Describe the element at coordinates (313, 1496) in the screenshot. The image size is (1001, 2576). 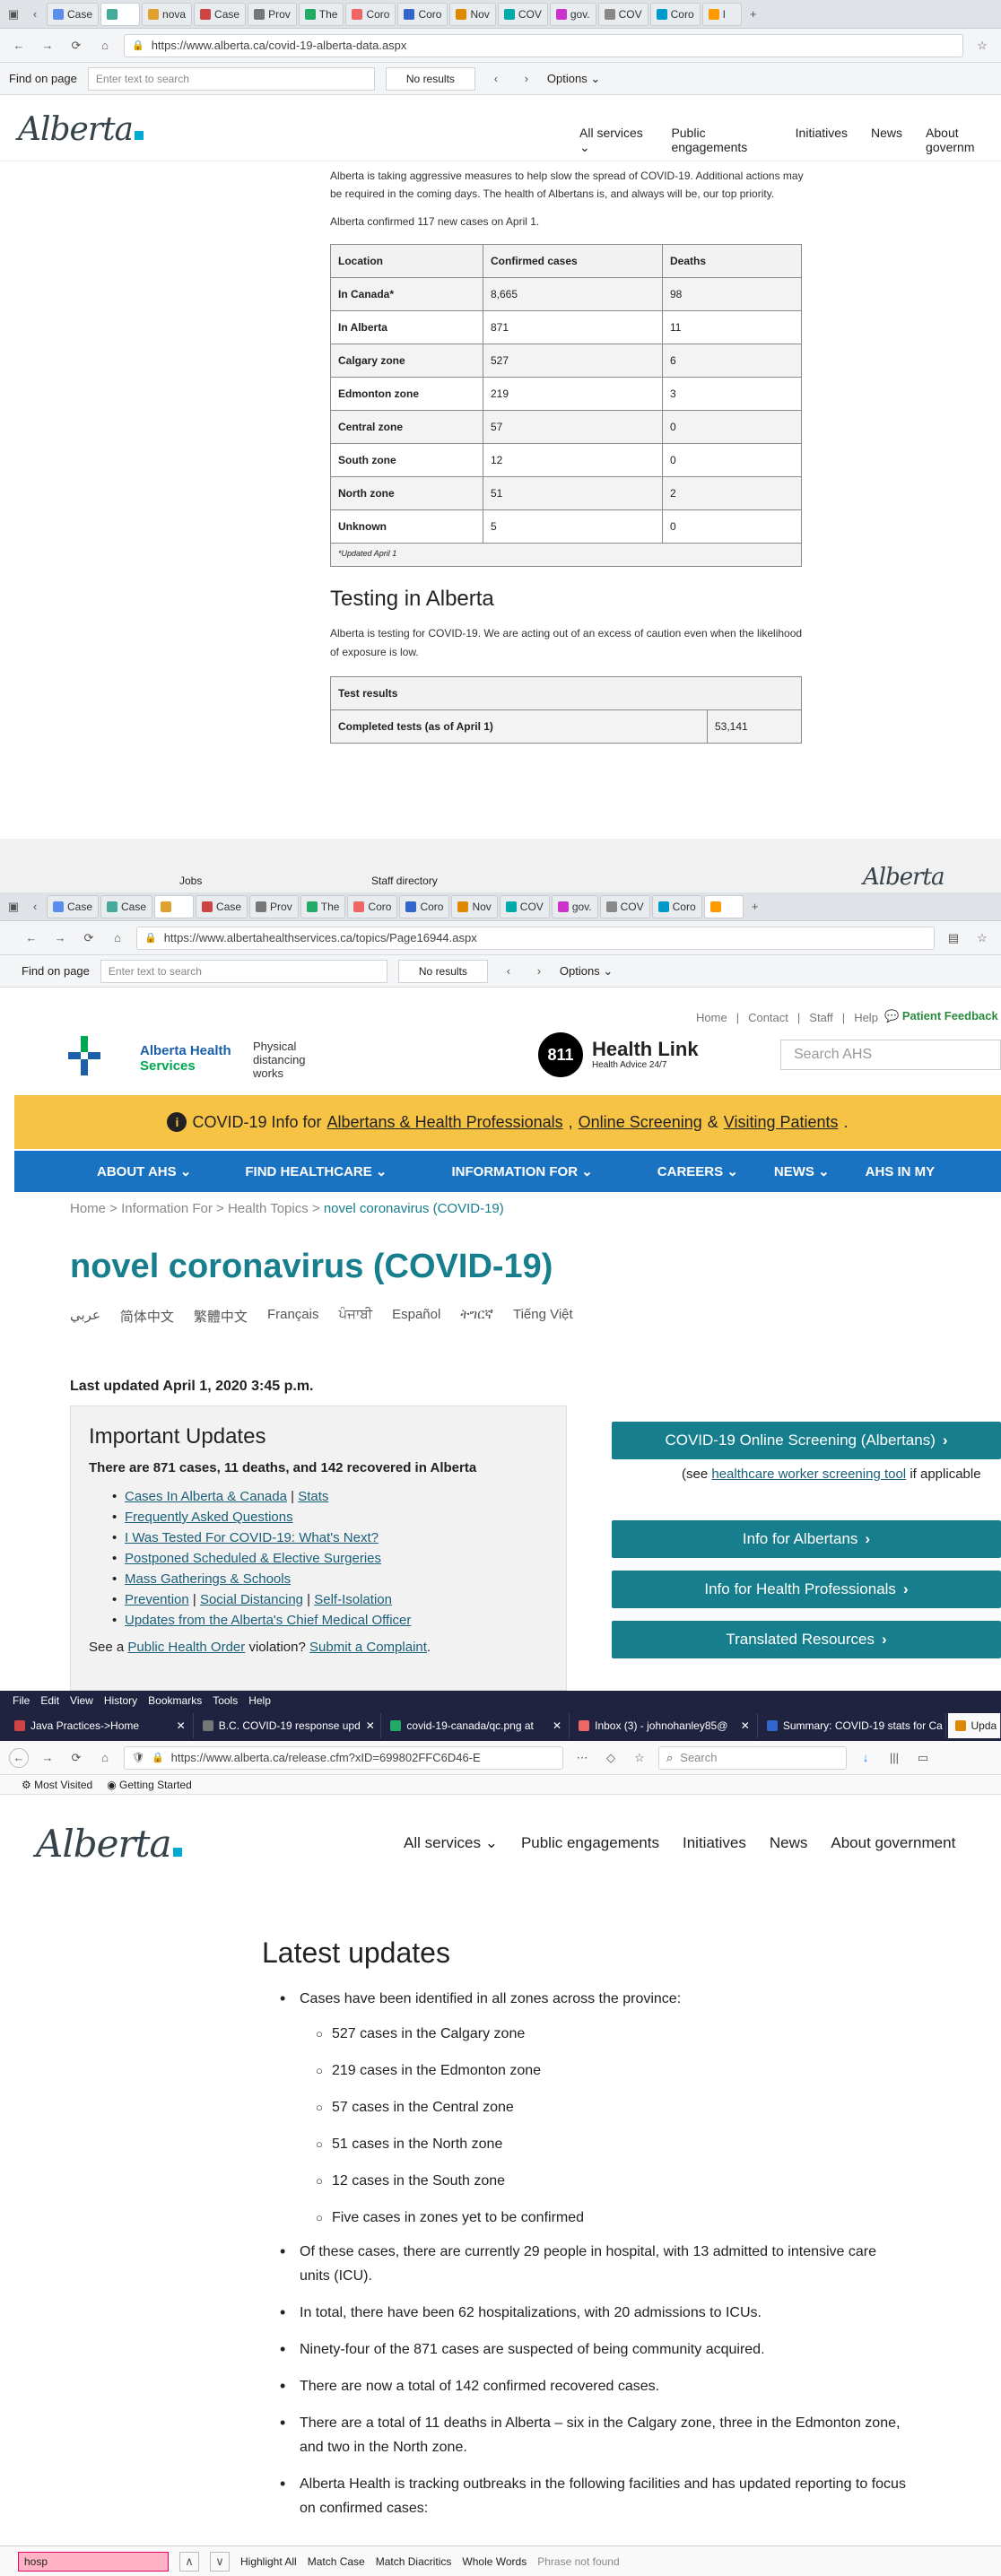
I see `update-link: Stats` at that location.